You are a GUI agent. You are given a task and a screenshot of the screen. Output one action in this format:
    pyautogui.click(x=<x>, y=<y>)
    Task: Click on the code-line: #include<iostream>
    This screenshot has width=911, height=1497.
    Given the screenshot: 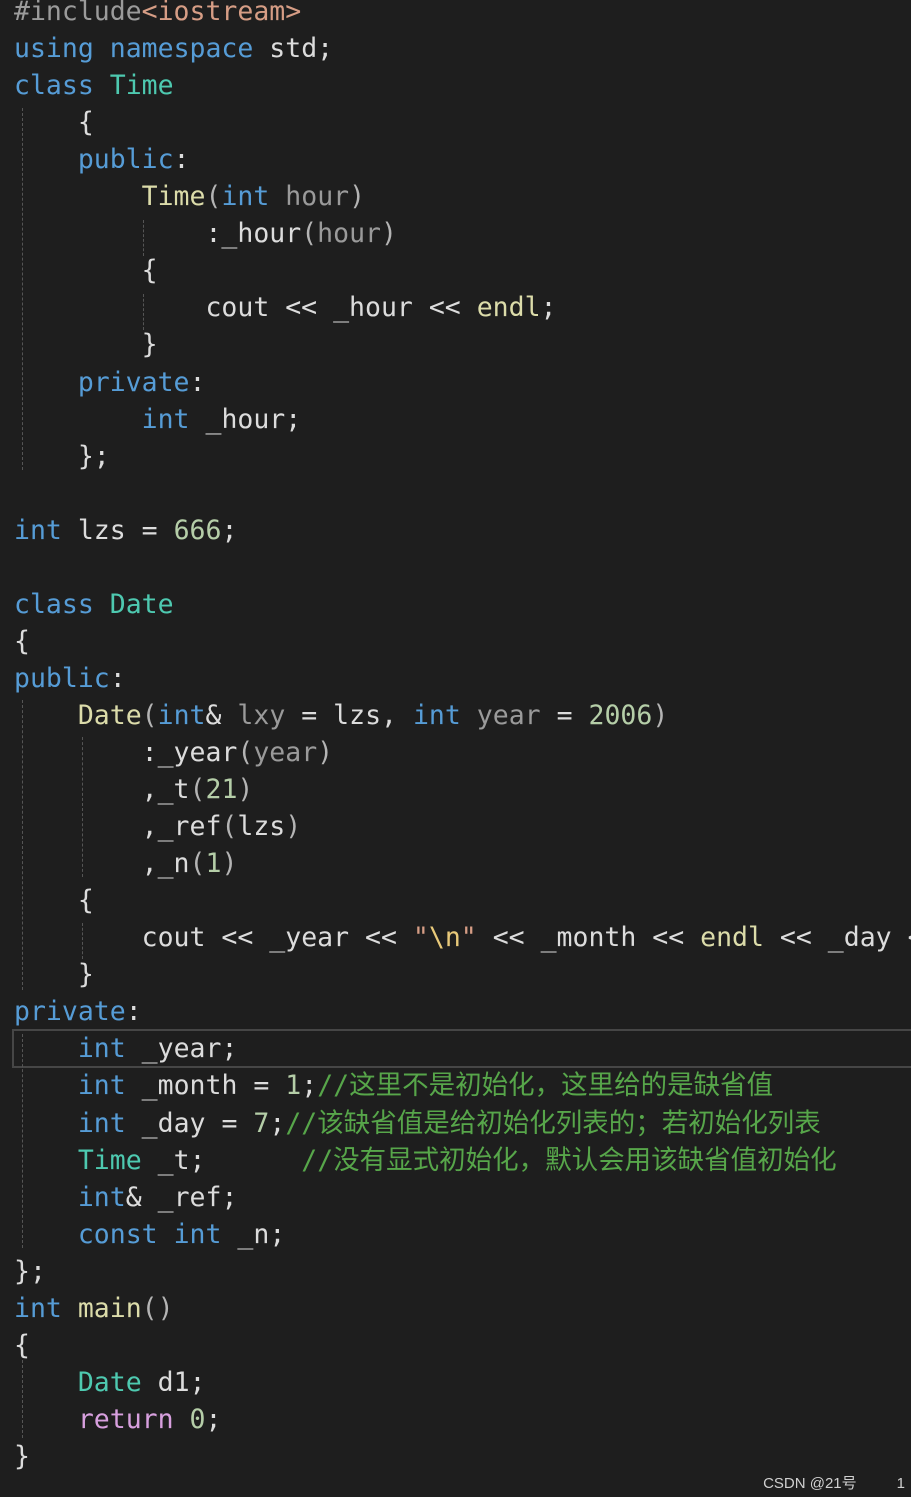 What is the action you would take?
    pyautogui.click(x=157, y=15)
    